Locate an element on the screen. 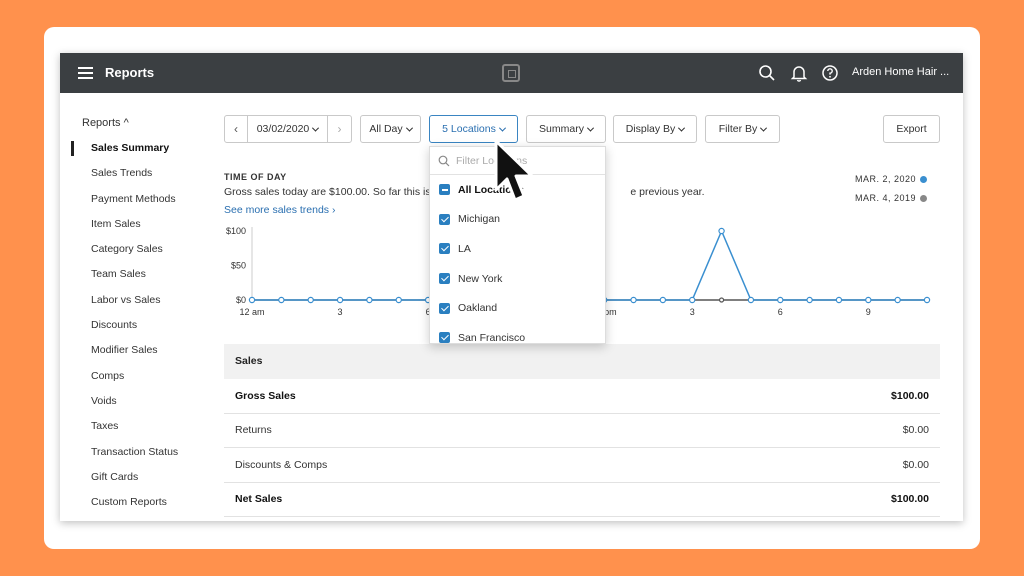  chevron-left-icon: ‹ is located at coordinates (236, 129).